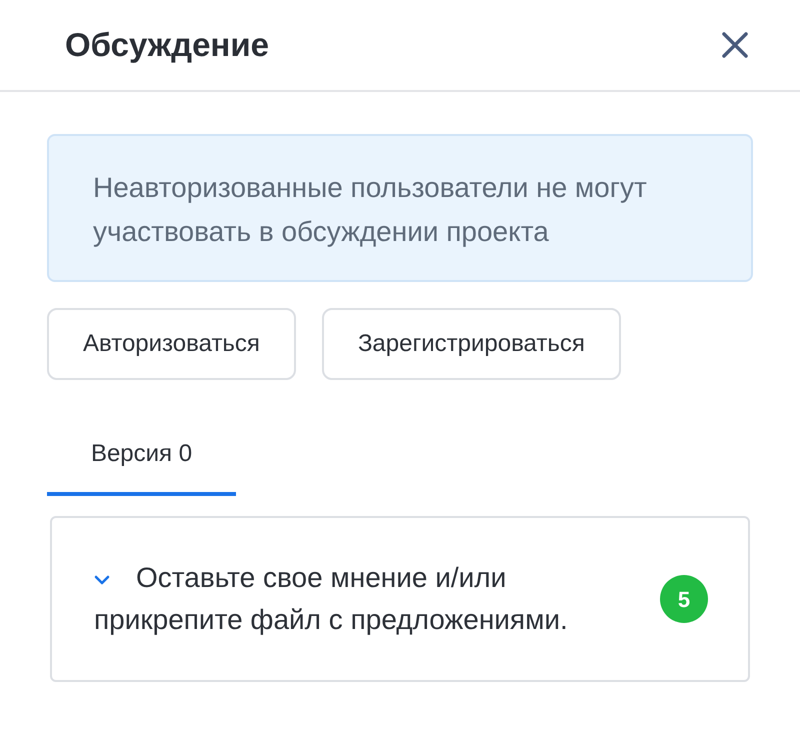 This screenshot has height=743, width=800. I want to click on chevron-icon, so click(102, 579).